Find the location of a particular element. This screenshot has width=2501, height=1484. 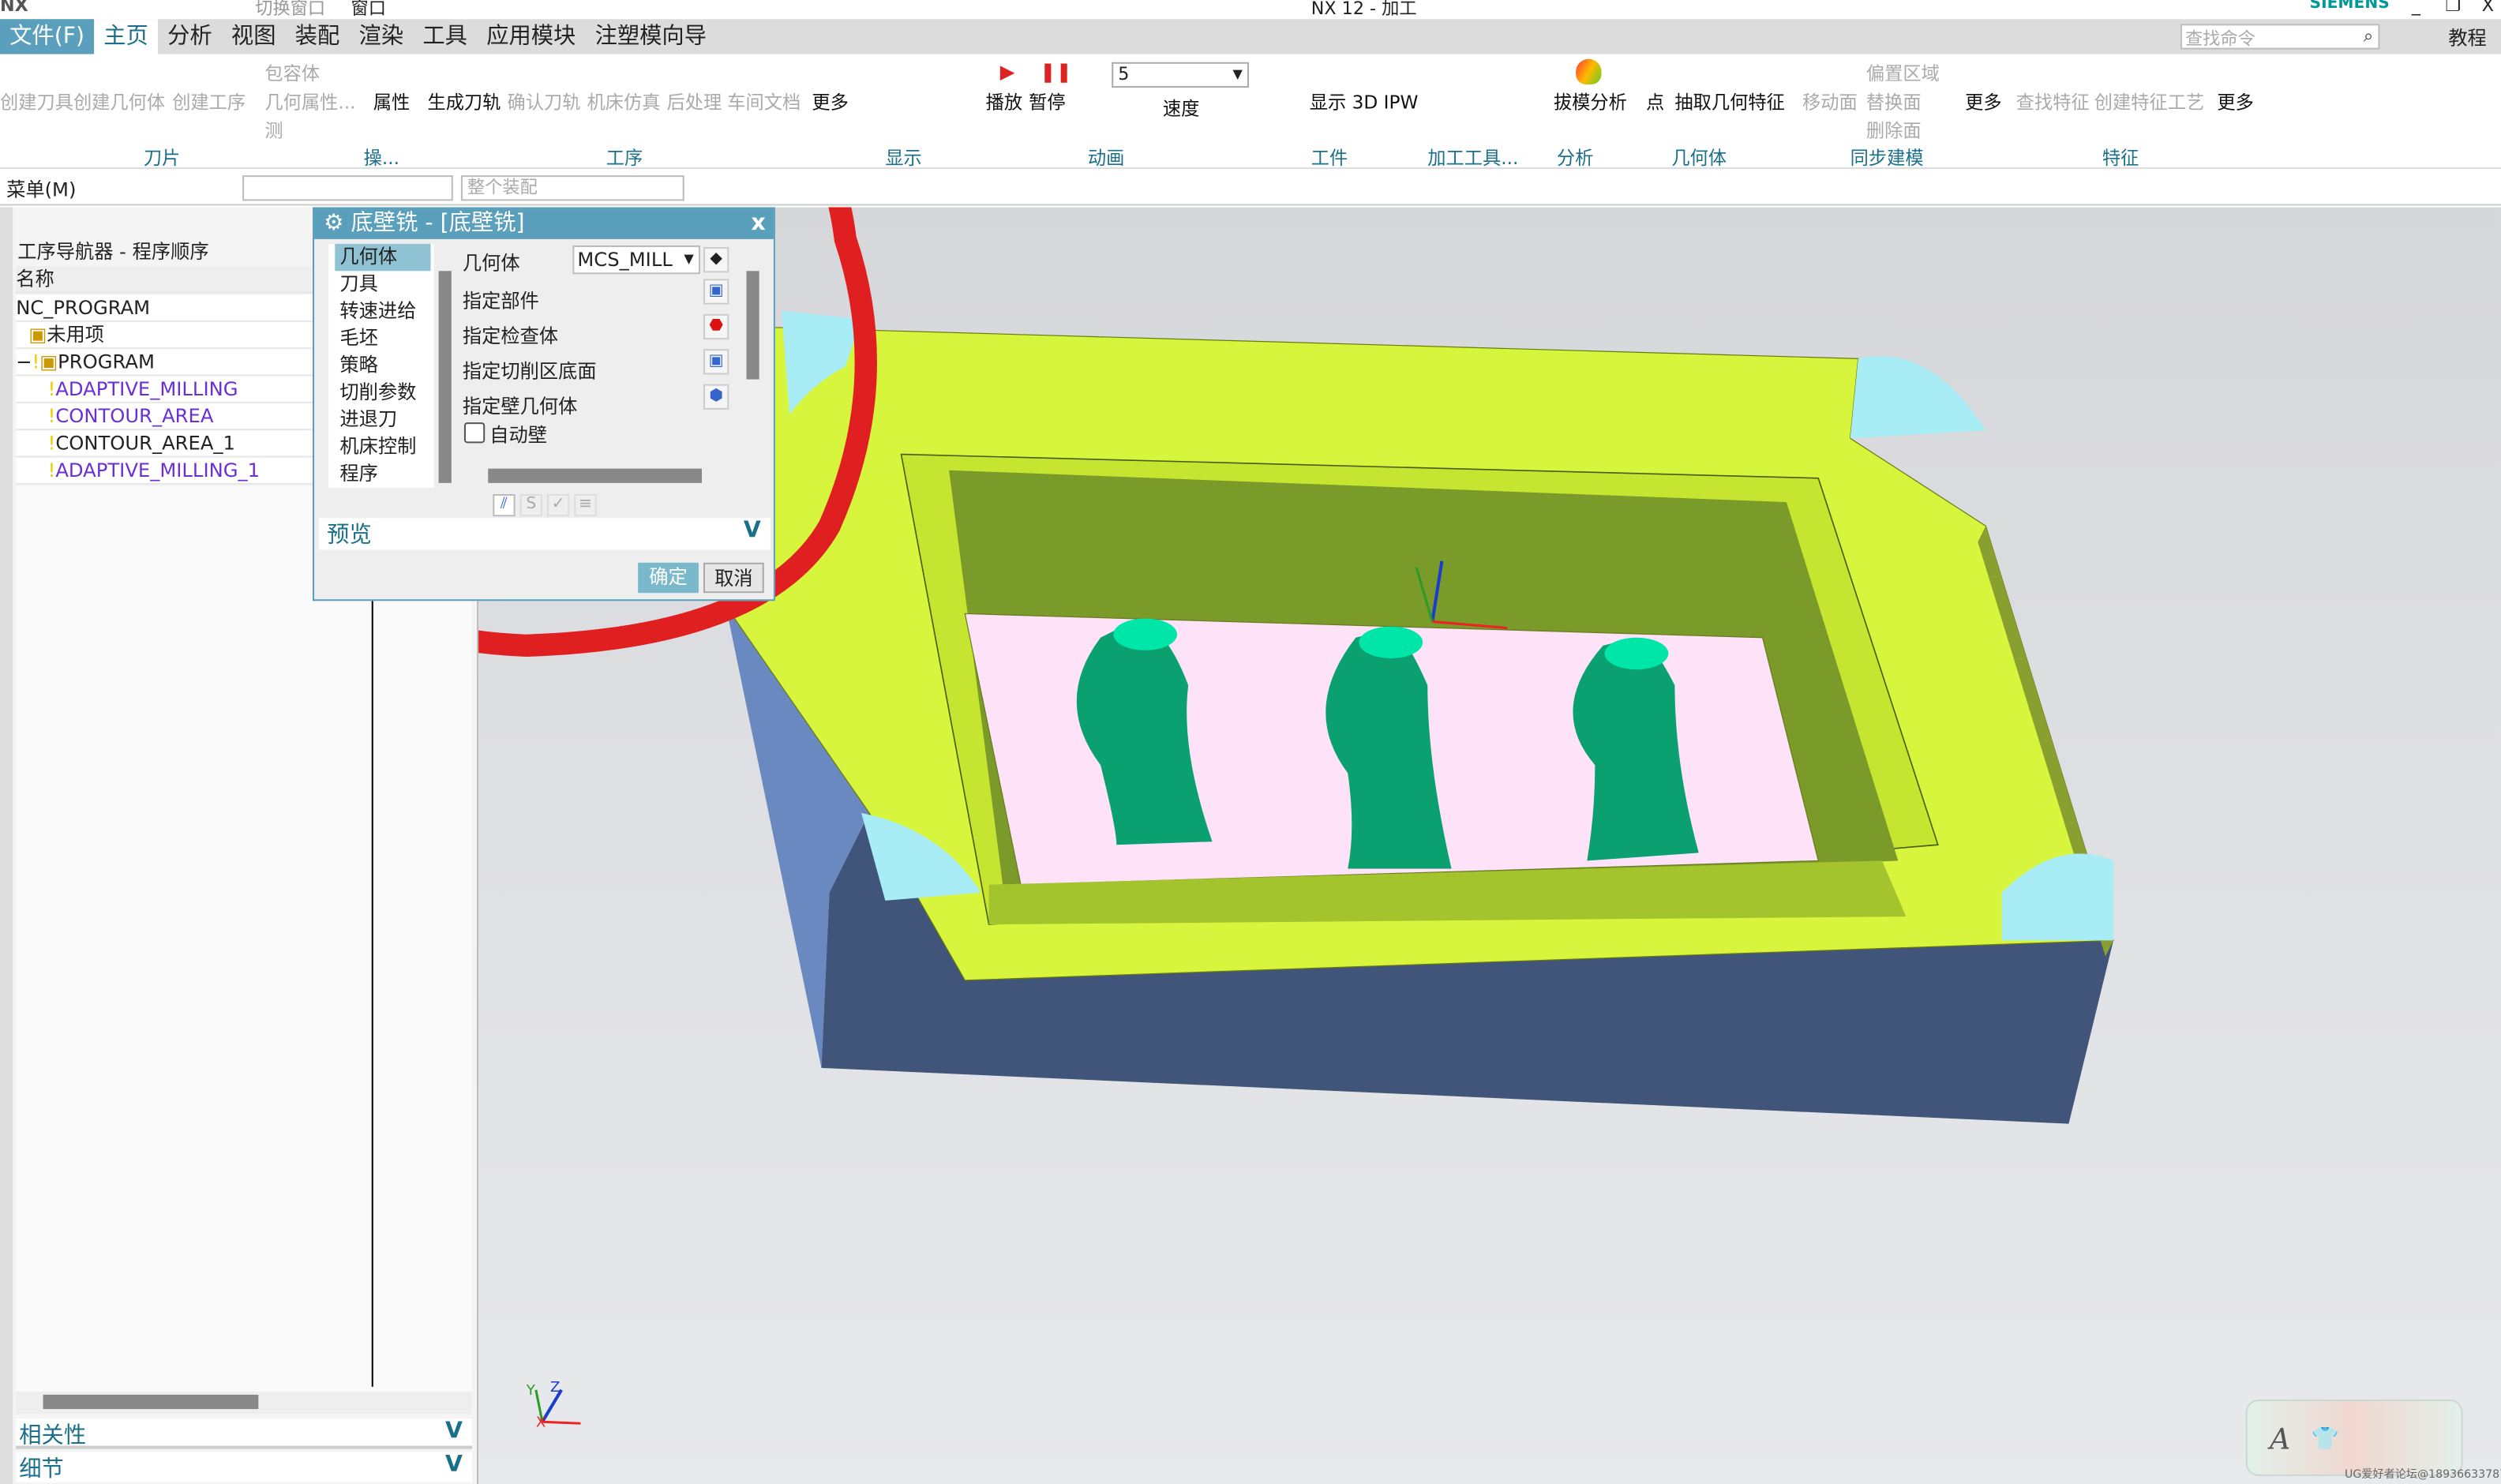

scrollbar-thumb is located at coordinates (151, 1402).